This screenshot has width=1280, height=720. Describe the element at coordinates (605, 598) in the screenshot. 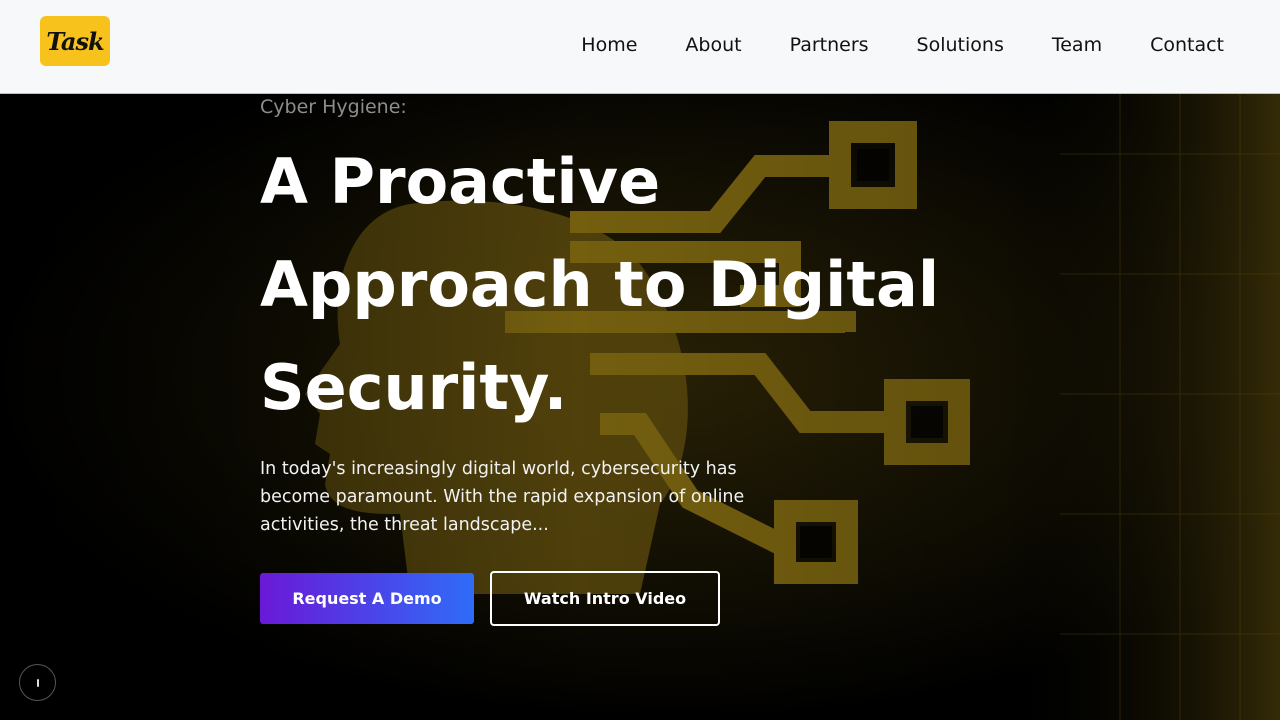

I see `watch-intro-video-button: Watch Intro Video` at that location.